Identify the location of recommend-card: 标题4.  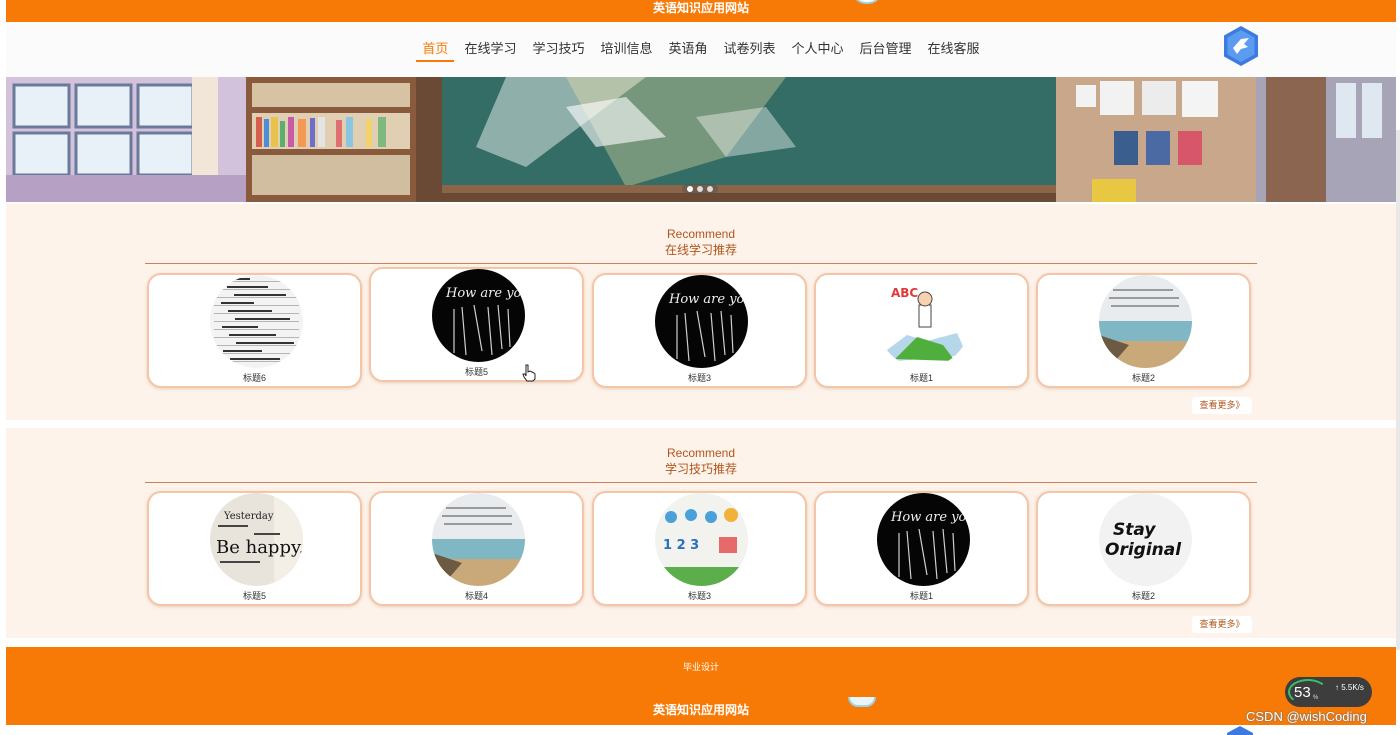
(476, 548).